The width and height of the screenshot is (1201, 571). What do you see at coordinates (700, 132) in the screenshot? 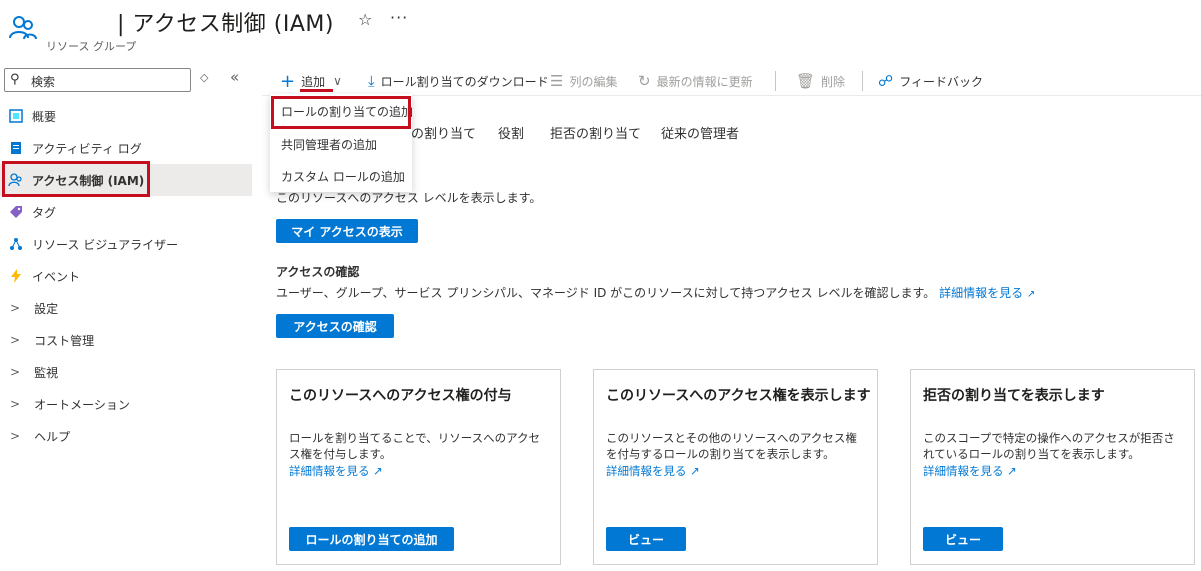
I see `tab-classic-administrators: 従来の管理者` at bounding box center [700, 132].